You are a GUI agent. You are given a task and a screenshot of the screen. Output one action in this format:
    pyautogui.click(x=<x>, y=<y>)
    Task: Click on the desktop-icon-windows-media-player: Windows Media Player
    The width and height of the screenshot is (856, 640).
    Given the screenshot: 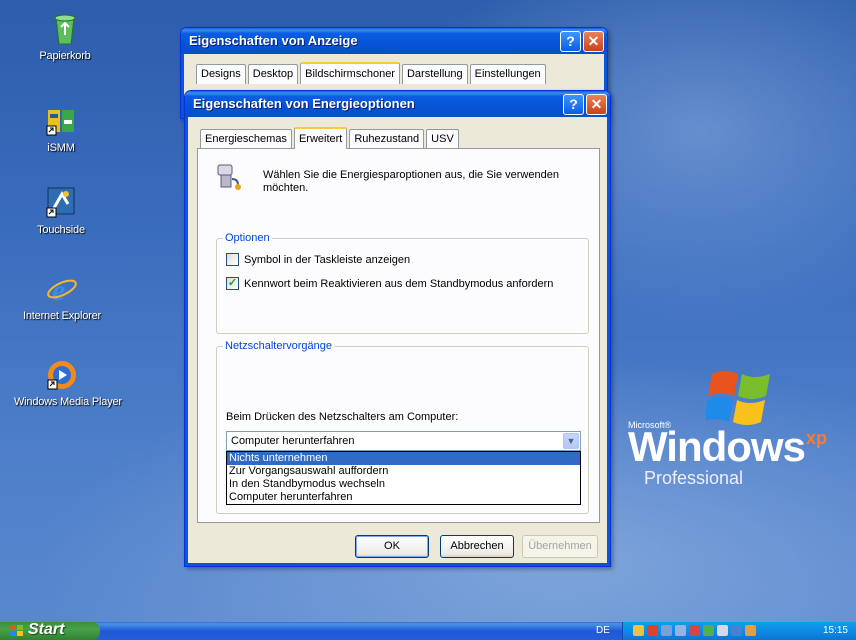 What is the action you would take?
    pyautogui.click(x=68, y=383)
    